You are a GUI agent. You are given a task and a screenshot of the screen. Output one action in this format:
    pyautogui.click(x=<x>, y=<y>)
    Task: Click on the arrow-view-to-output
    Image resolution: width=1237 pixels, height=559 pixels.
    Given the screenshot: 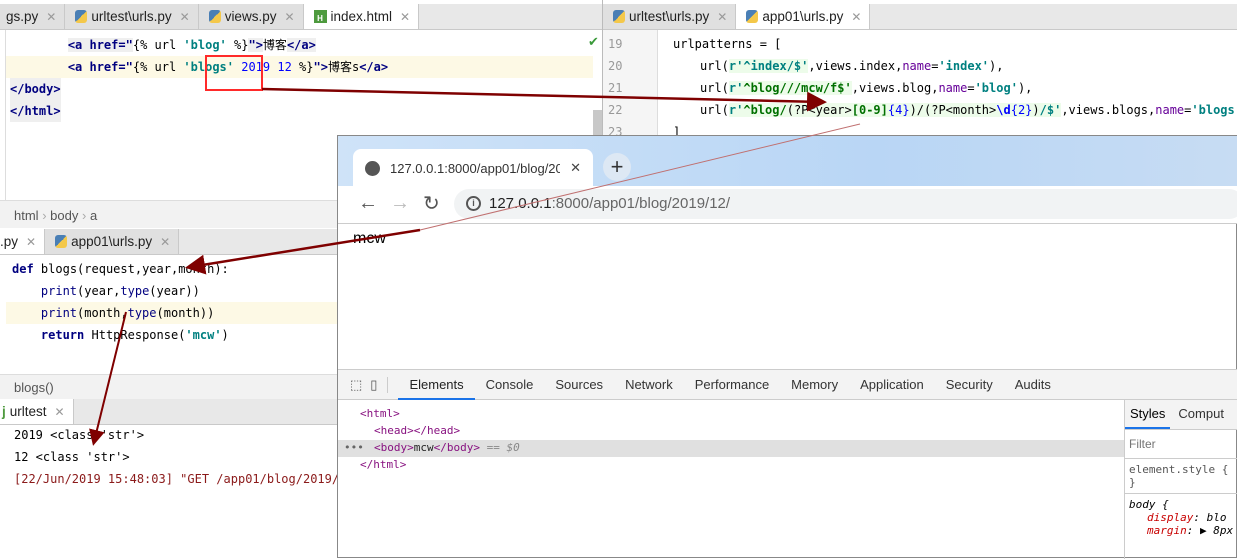 What is the action you would take?
    pyautogui.click(x=108, y=378)
    